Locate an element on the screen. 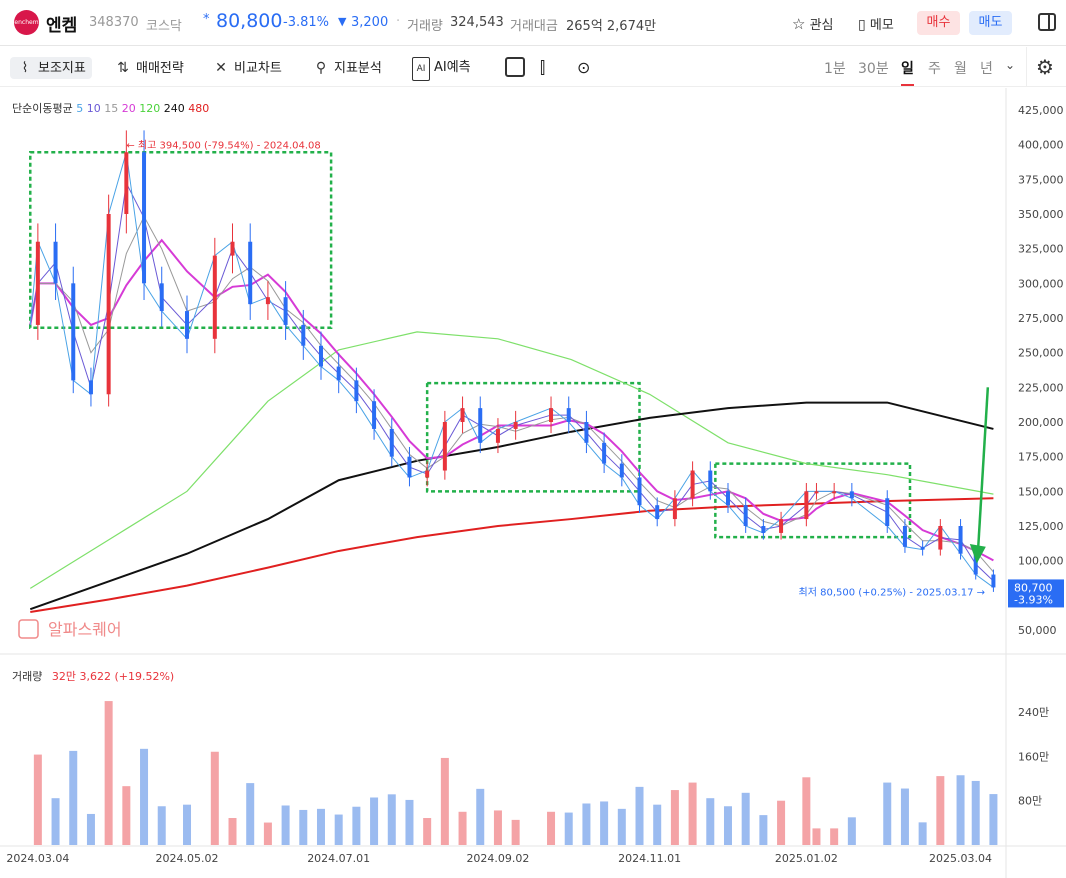 This screenshot has width=1066, height=878. tf-30min: 30분 is located at coordinates (873, 68).